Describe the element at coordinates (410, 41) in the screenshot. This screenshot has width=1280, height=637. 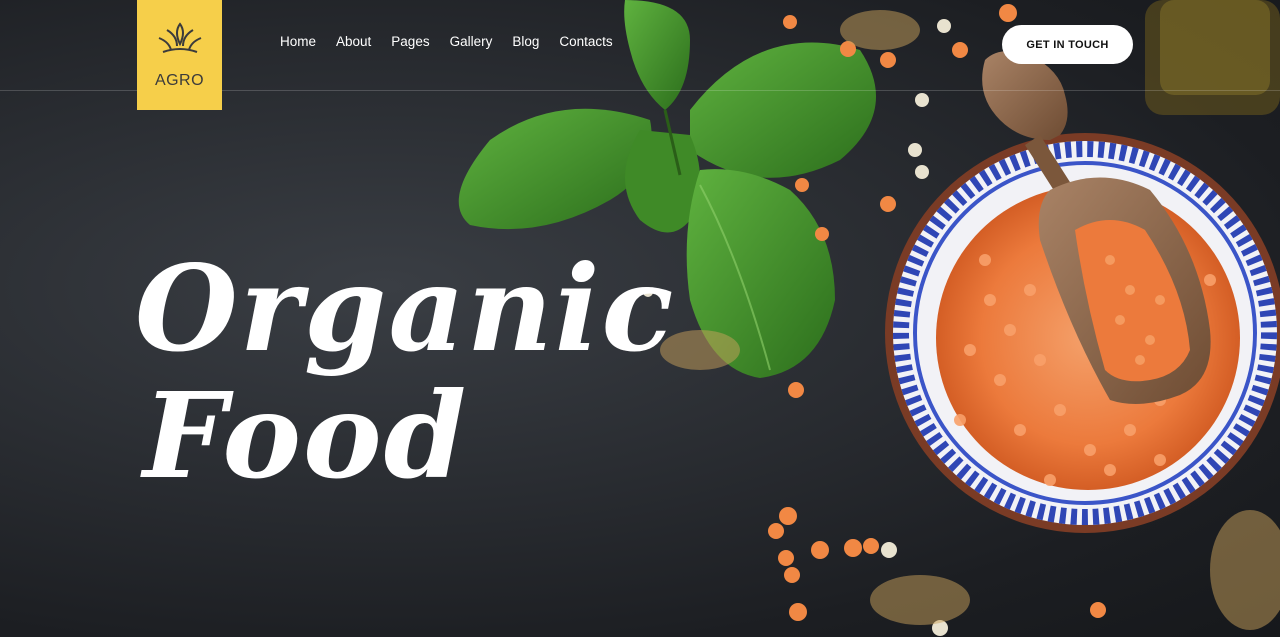
I see `nav-item-pages: Pages` at that location.